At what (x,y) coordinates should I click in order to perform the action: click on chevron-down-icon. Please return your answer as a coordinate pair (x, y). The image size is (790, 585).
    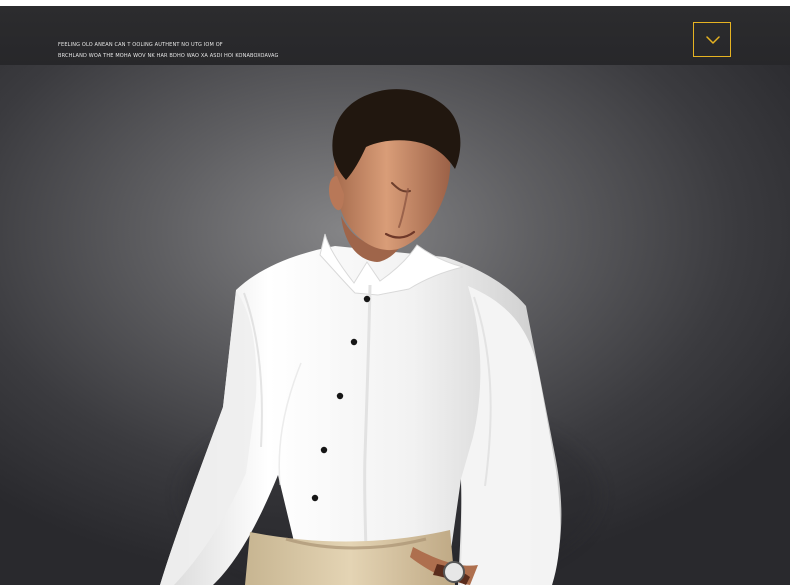
    Looking at the image, I should click on (713, 40).